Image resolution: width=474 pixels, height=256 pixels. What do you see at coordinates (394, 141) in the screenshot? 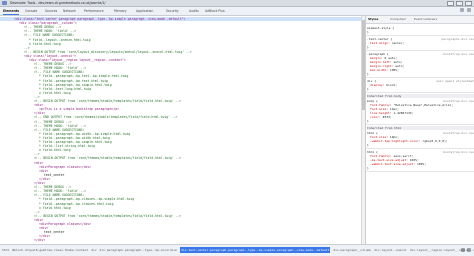
I see `css-property-name: -webkit-tap-highlight-color` at bounding box center [394, 141].